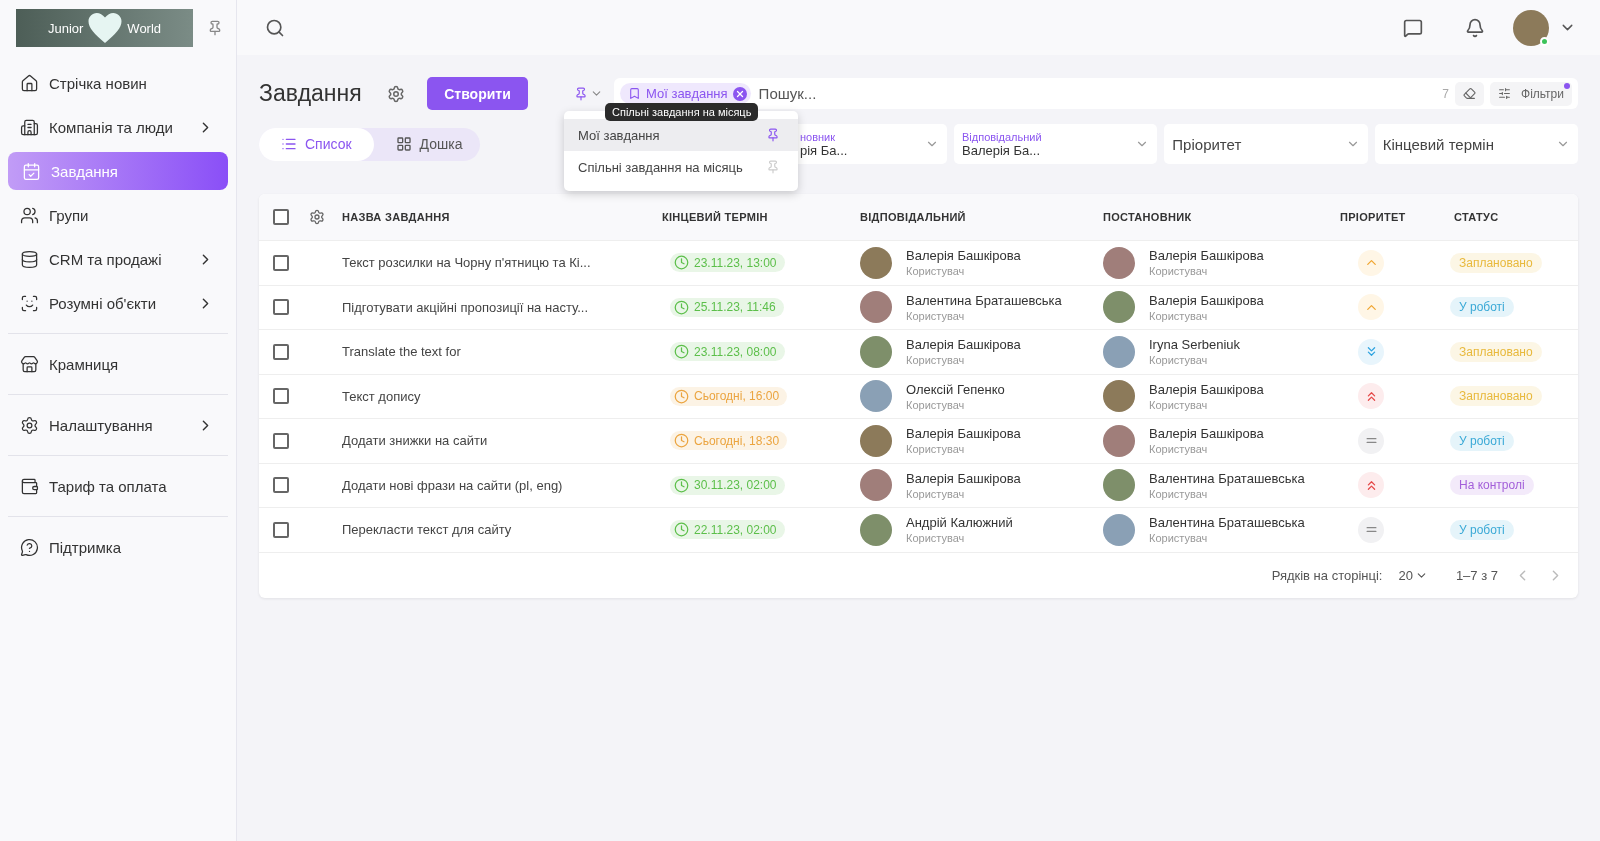 This screenshot has width=1600, height=841. Describe the element at coordinates (1544, 41) in the screenshot. I see `online-dot` at that location.